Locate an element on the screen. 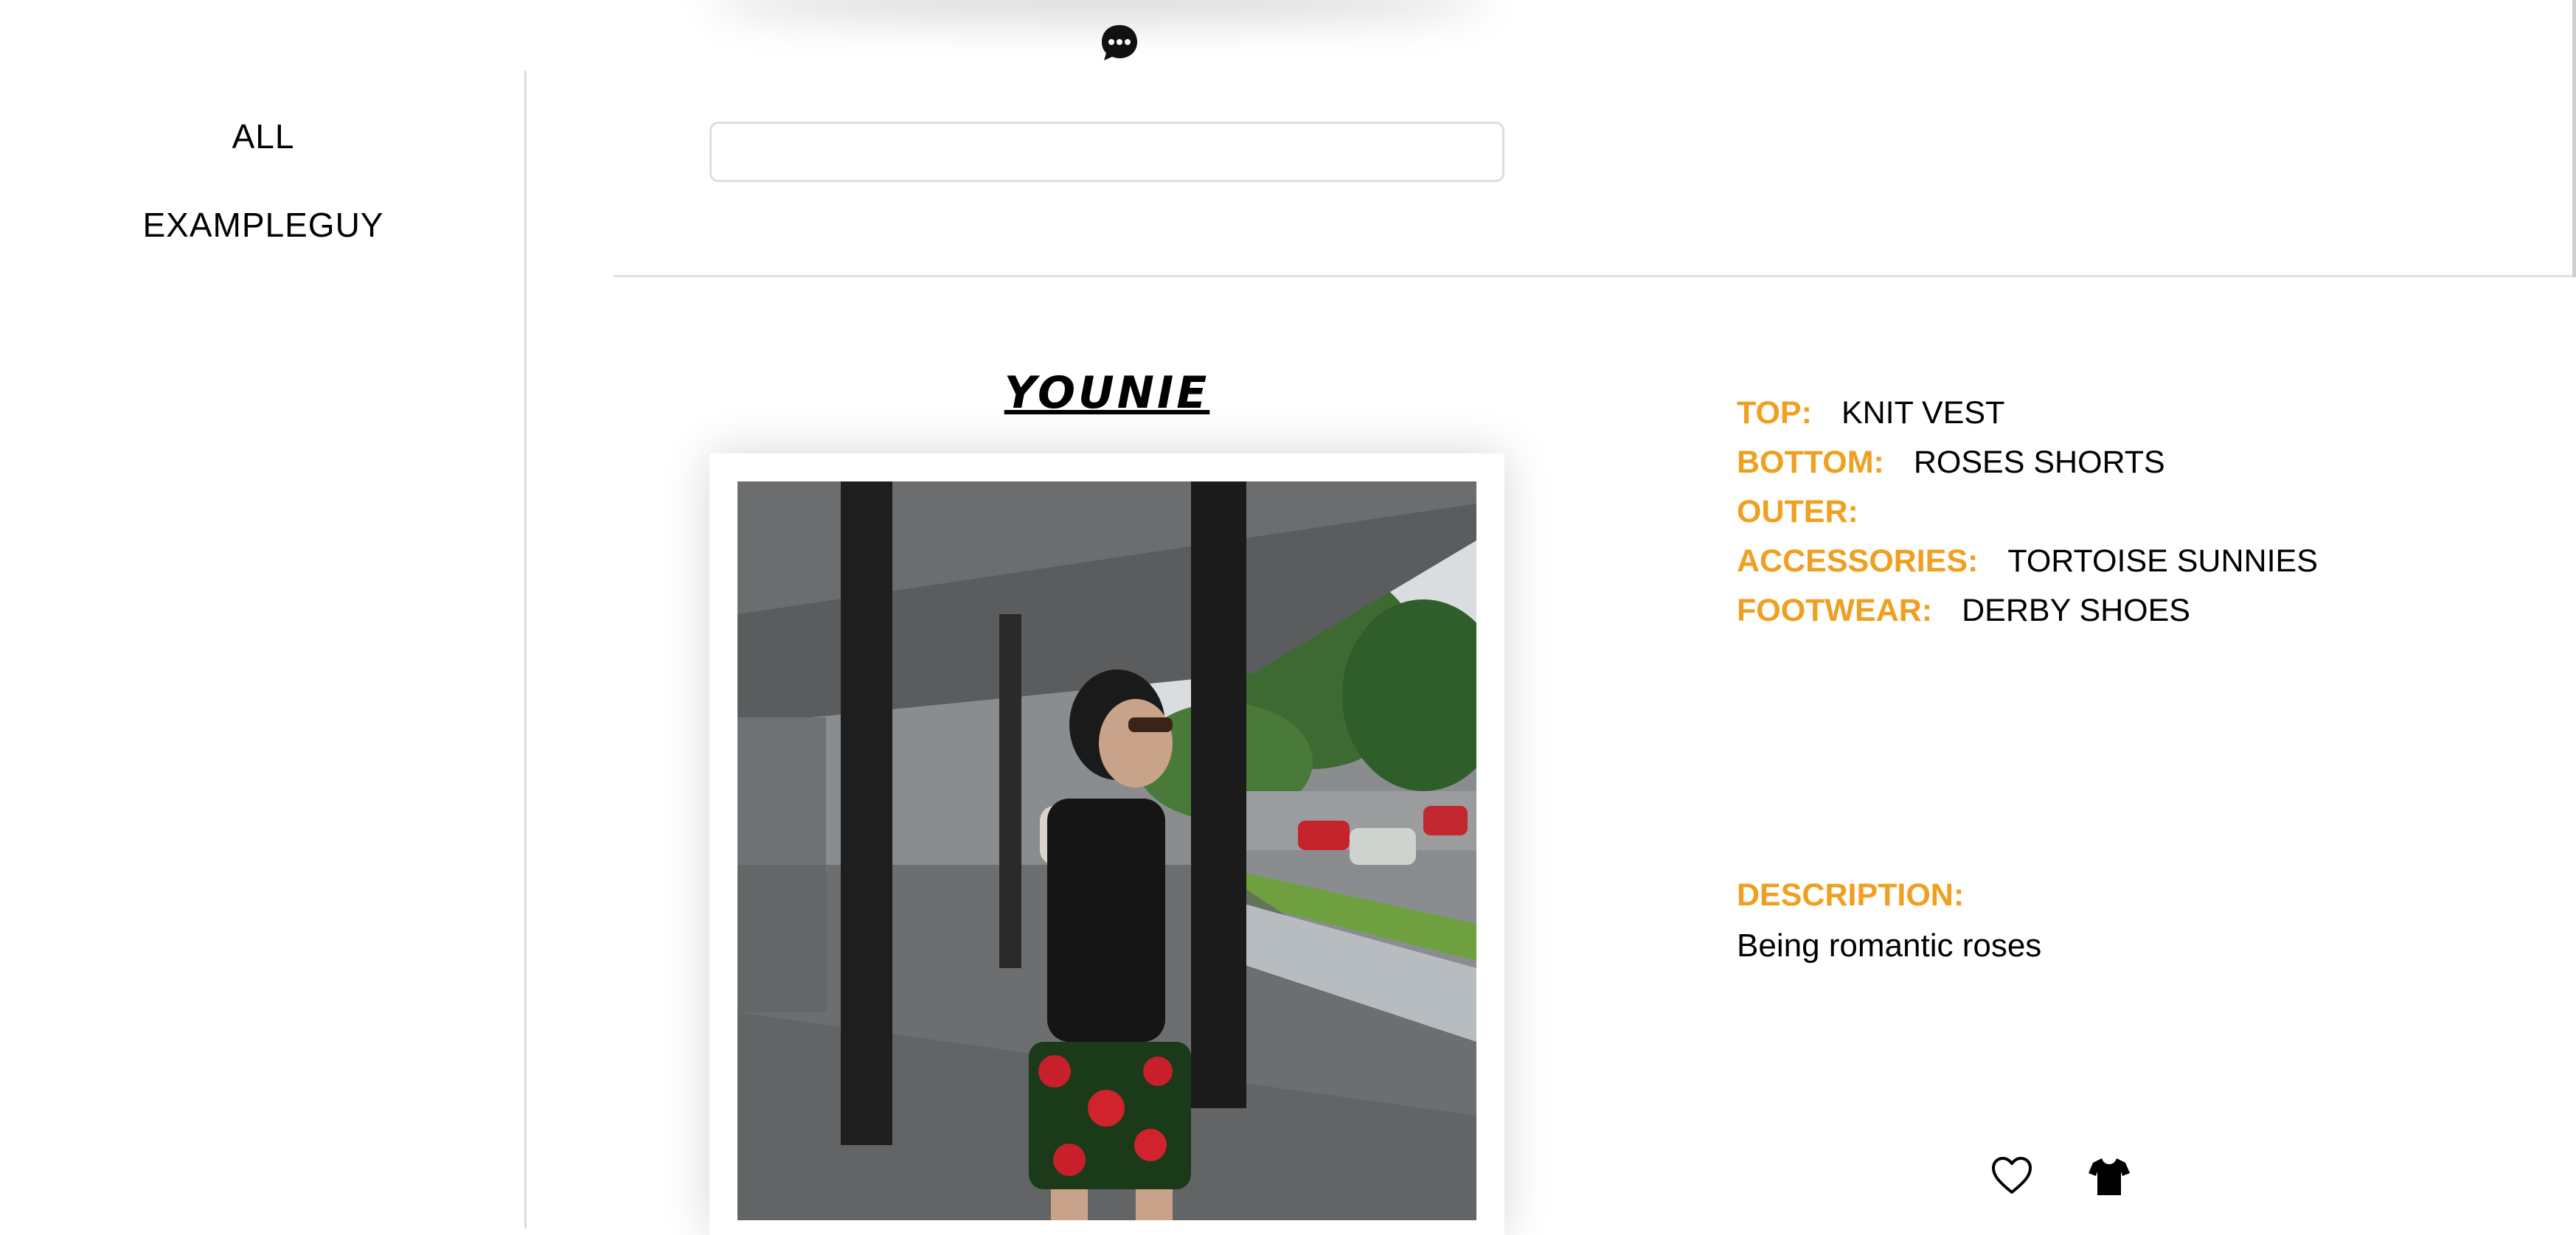 The width and height of the screenshot is (2576, 1235). divider is located at coordinates (1595, 276).